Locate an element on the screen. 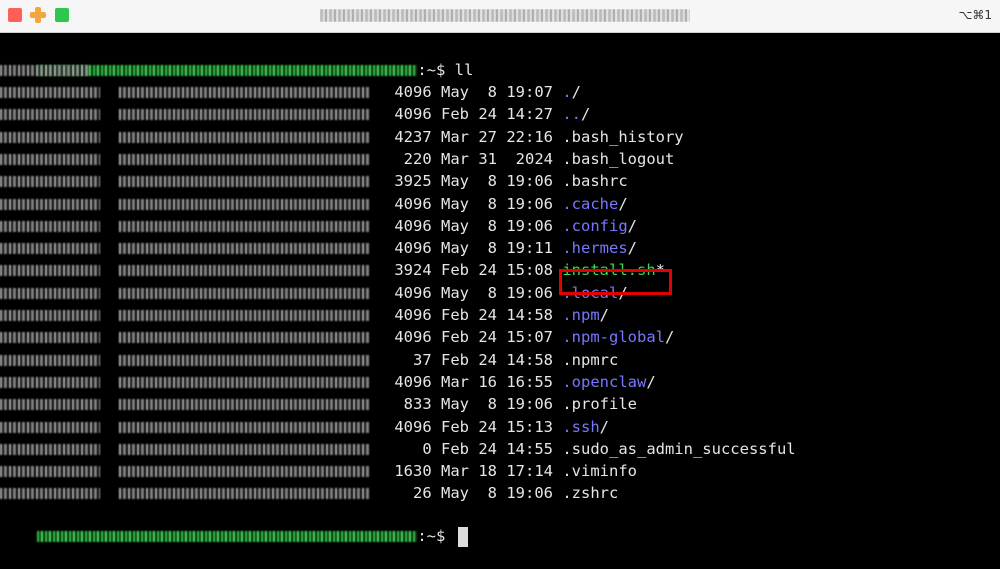  prompt-line: :~$ is located at coordinates (234, 525).